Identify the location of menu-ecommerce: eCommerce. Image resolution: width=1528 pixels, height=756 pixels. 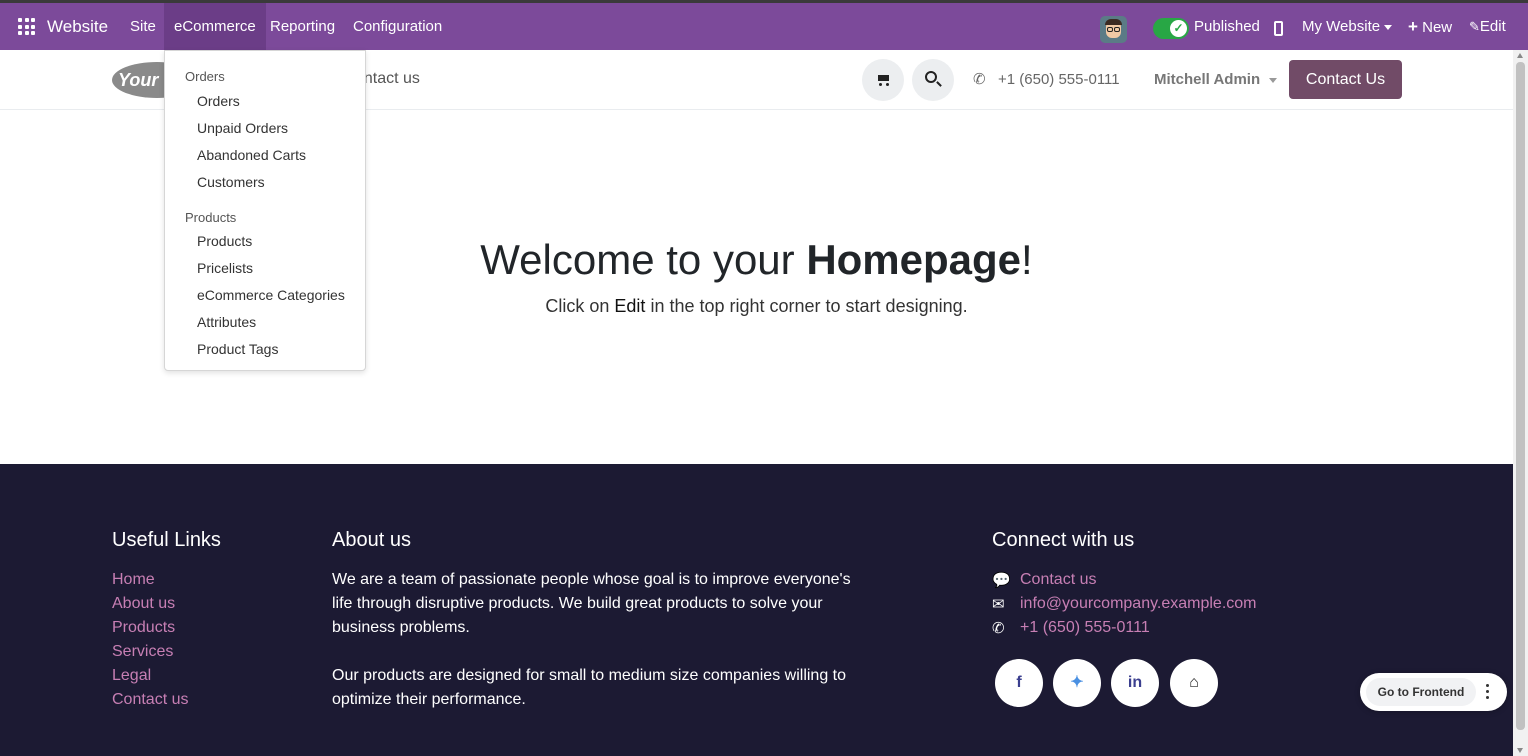
(215, 26).